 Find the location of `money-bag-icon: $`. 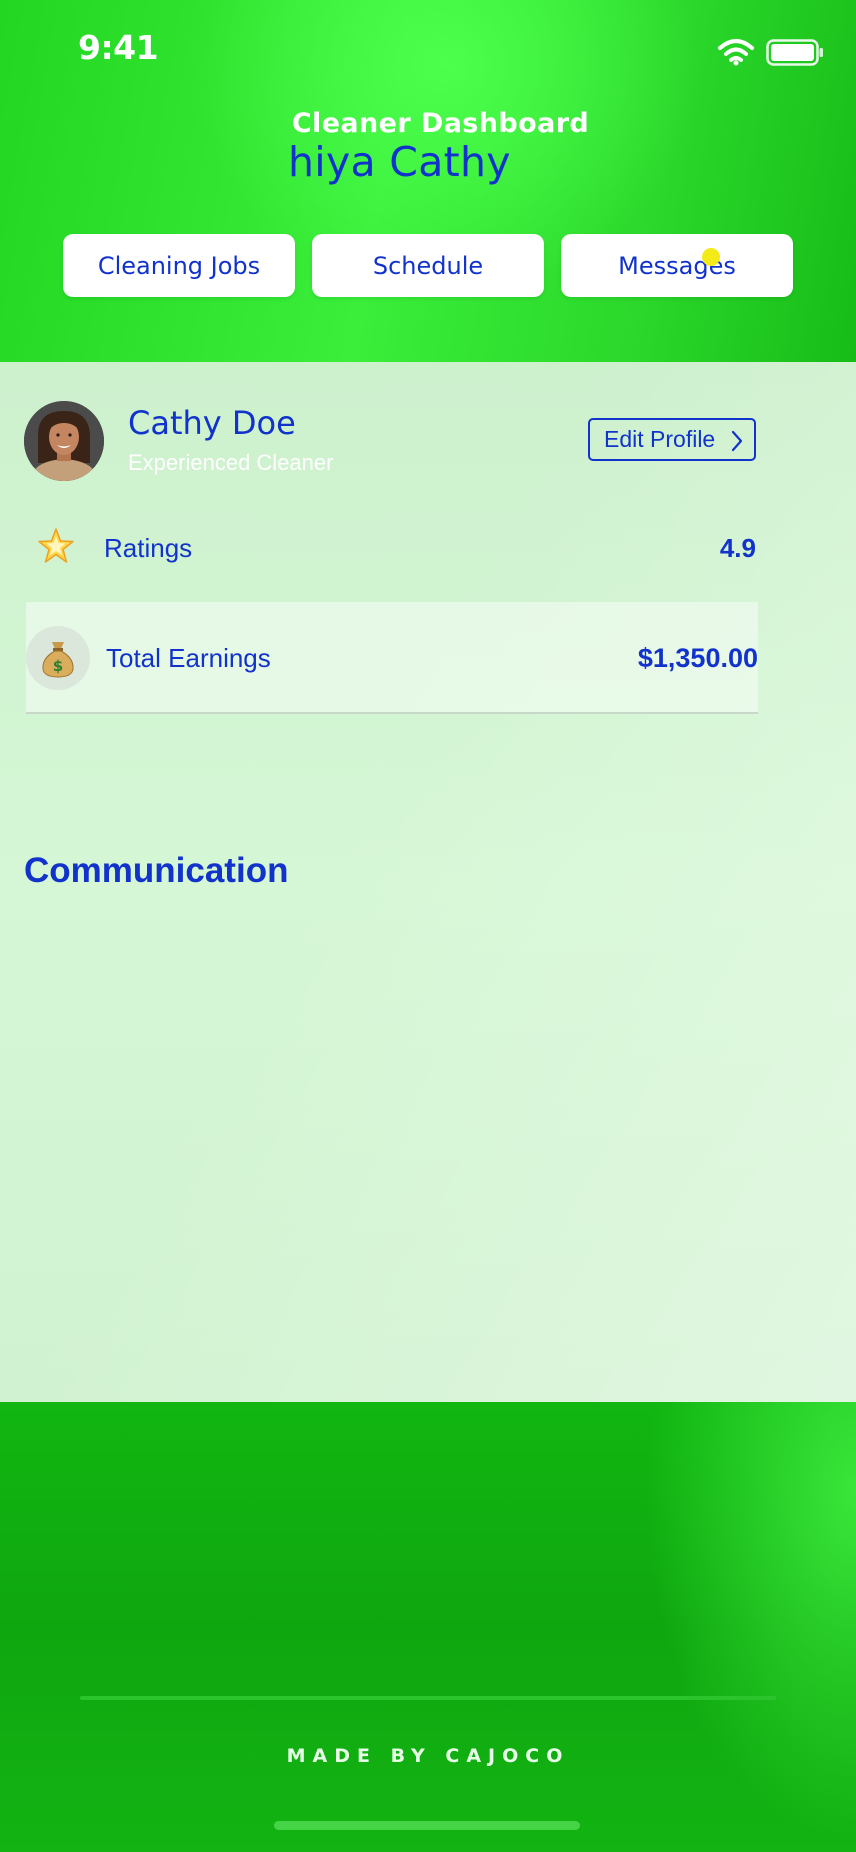

money-bag-icon: $ is located at coordinates (58, 660).